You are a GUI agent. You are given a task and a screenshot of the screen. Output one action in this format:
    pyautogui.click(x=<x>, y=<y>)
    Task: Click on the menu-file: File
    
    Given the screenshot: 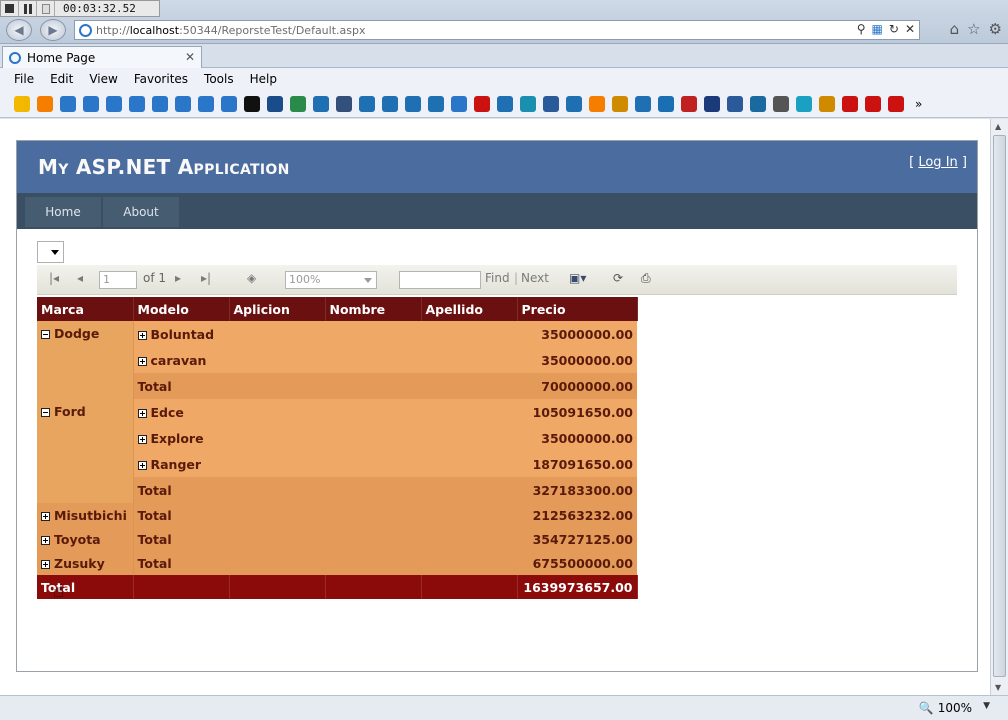 What is the action you would take?
    pyautogui.click(x=24, y=79)
    